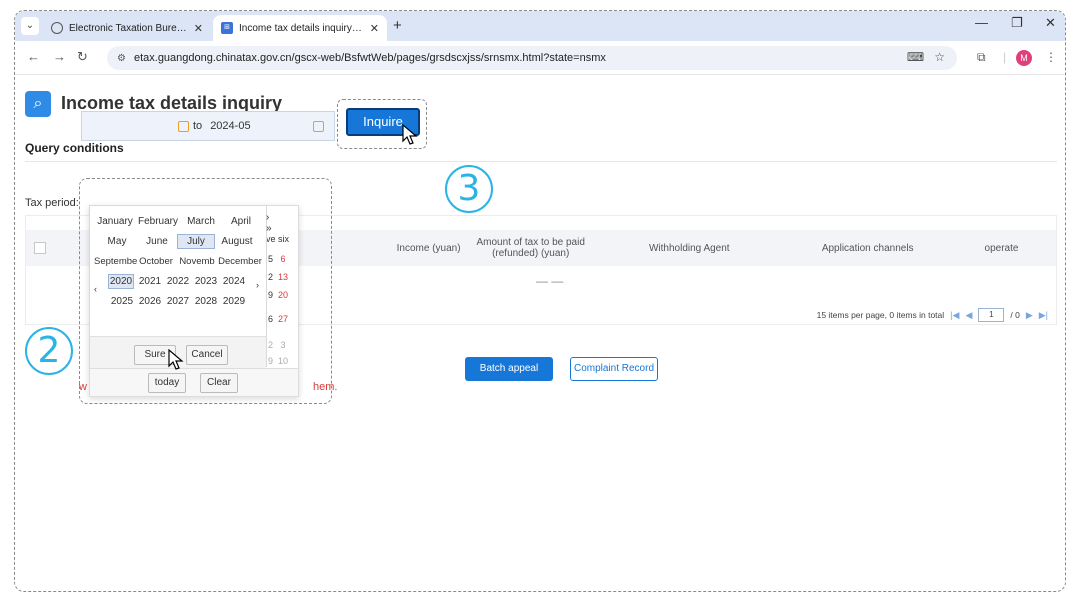 The width and height of the screenshot is (1080, 604). What do you see at coordinates (234, 301) in the screenshot?
I see `year-2029: 2029` at bounding box center [234, 301].